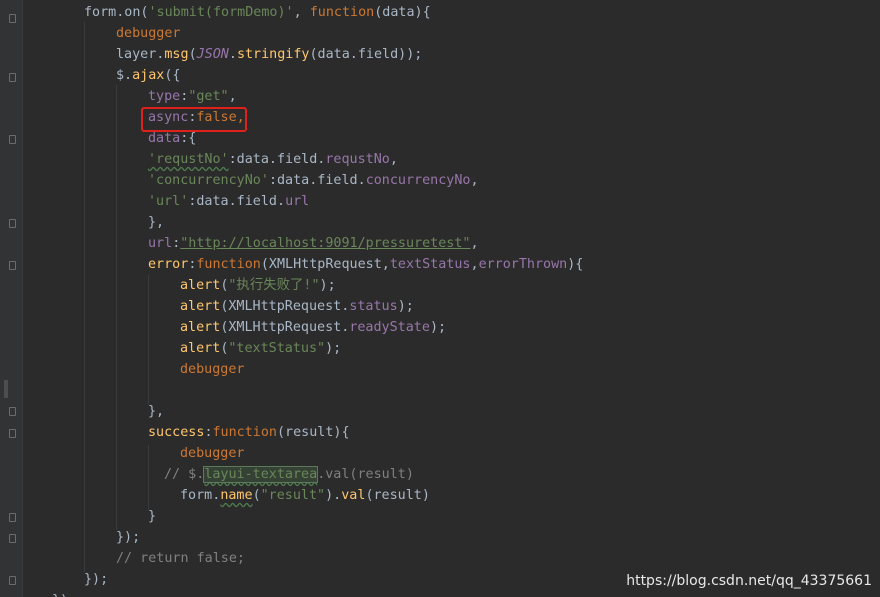 Image resolution: width=880 pixels, height=597 pixels. I want to click on code-token: // $., so click(184, 474).